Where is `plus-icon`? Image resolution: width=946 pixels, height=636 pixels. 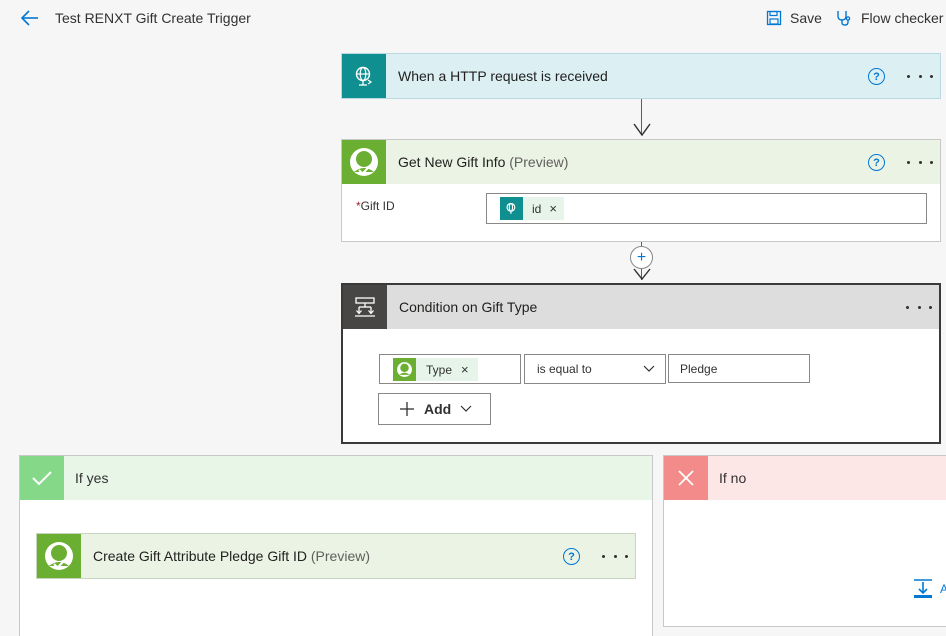 plus-icon is located at coordinates (407, 409).